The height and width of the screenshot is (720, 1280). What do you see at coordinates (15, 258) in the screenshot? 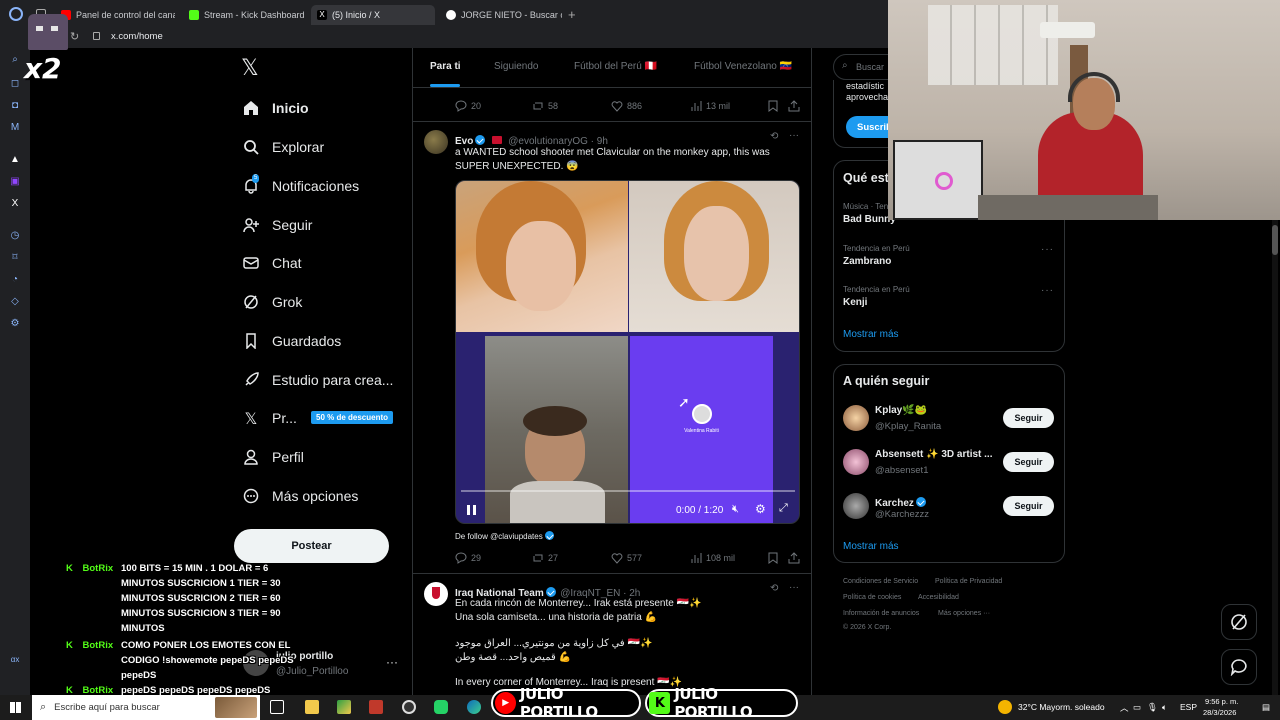
I see `sidebar-bookmark-icon: ⌑` at bounding box center [15, 258].